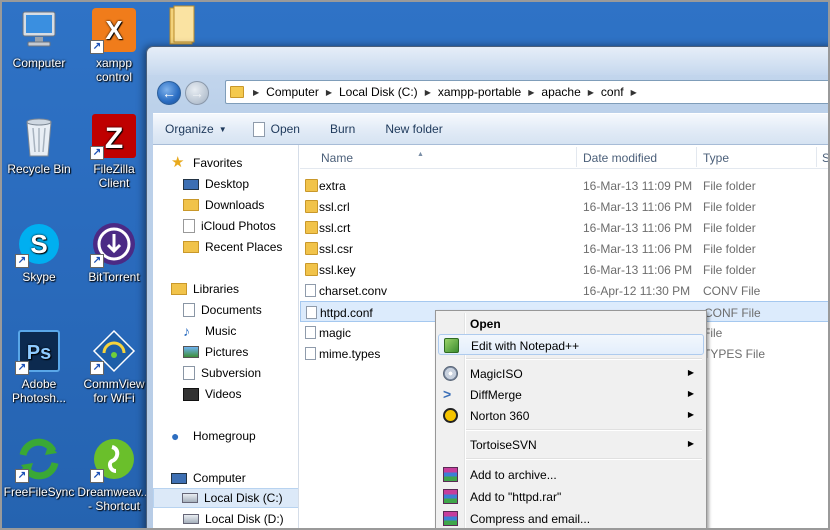 The image size is (830, 530). I want to click on nav-videos: Videos, so click(240, 394).